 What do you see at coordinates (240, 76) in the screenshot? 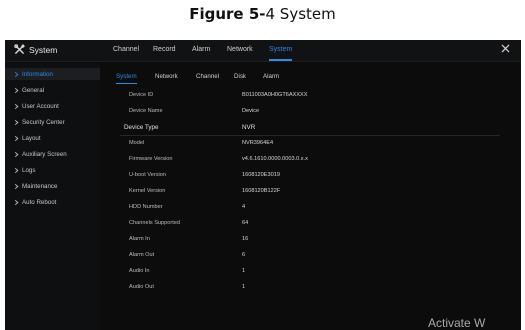
I see `subtab-disk: Disk` at bounding box center [240, 76].